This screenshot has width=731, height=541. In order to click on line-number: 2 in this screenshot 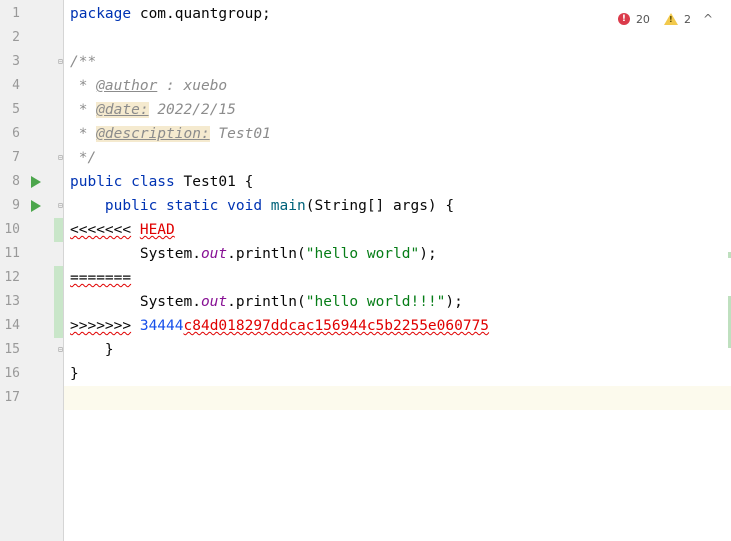, I will do `click(16, 37)`.